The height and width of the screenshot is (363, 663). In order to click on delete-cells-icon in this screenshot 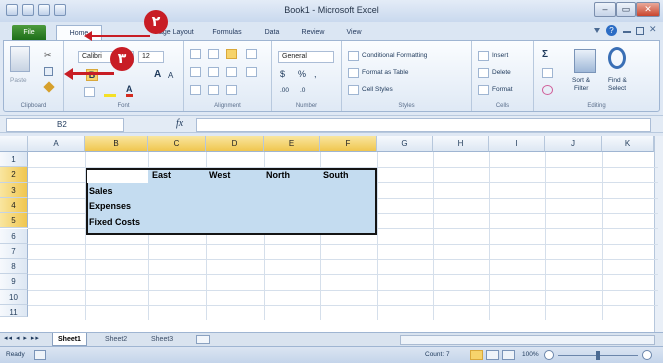, I will do `click(483, 73)`.